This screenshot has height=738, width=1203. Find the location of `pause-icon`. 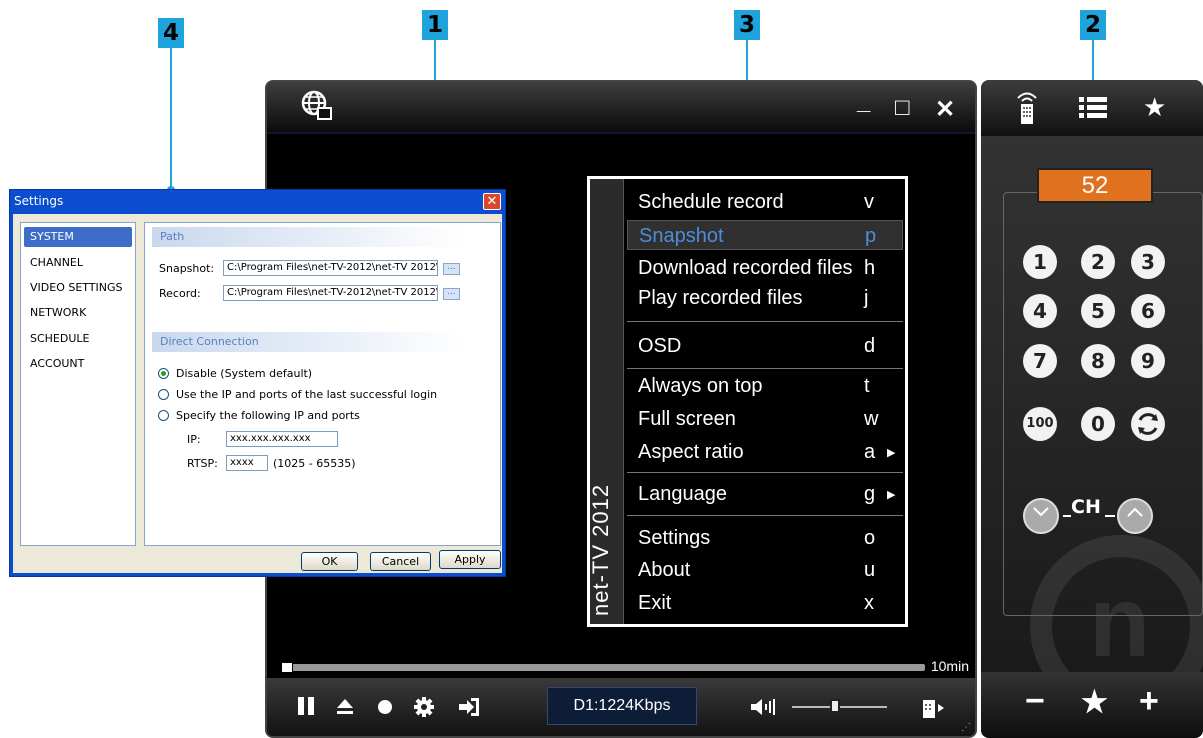

pause-icon is located at coordinates (306, 708).